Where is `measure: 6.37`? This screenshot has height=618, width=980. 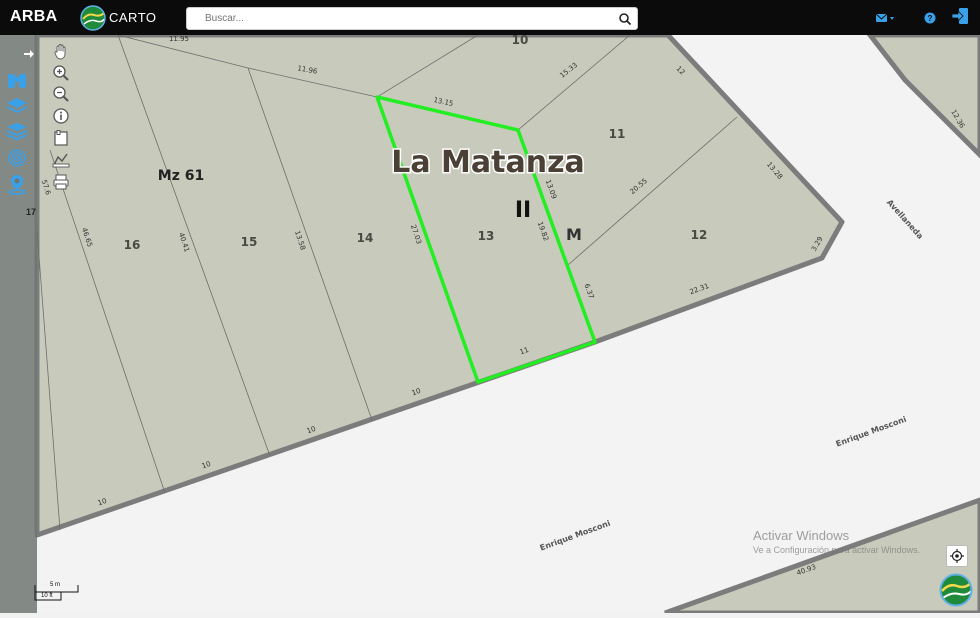
measure: 6.37 is located at coordinates (588, 291).